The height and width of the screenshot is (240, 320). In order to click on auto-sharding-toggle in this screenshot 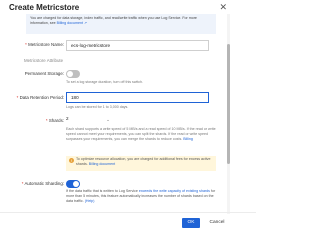, I will do `click(73, 184)`.